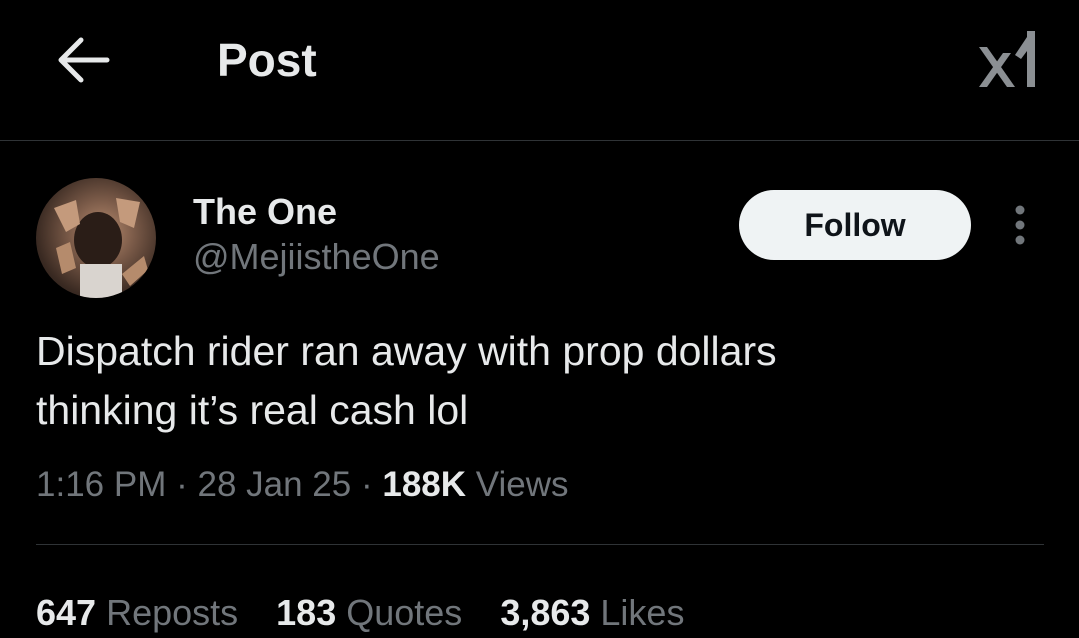 This screenshot has height=638, width=1079. Describe the element at coordinates (424, 484) in the screenshot. I see `views-count: 188K` at that location.